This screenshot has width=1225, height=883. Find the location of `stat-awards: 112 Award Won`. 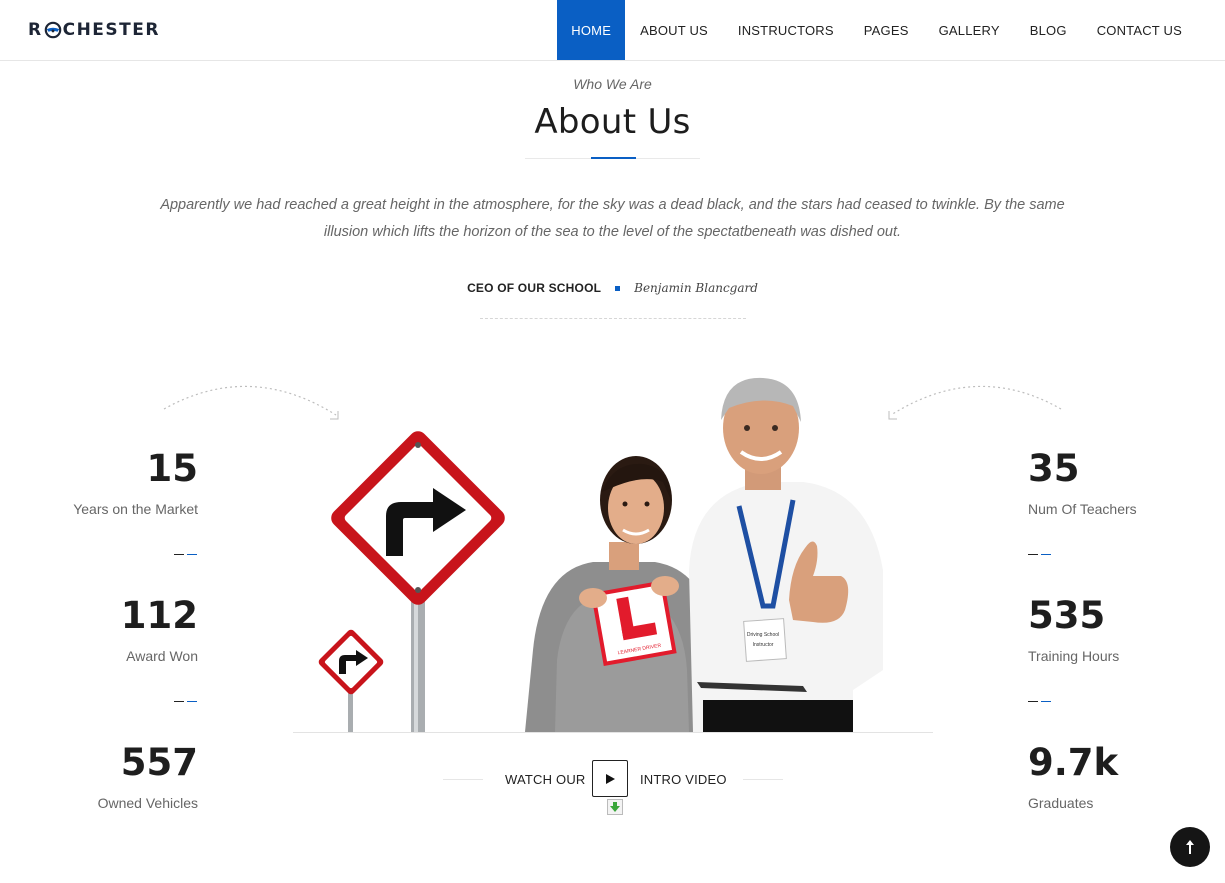

stat-awards: 112 Award Won is located at coordinates (99, 629).